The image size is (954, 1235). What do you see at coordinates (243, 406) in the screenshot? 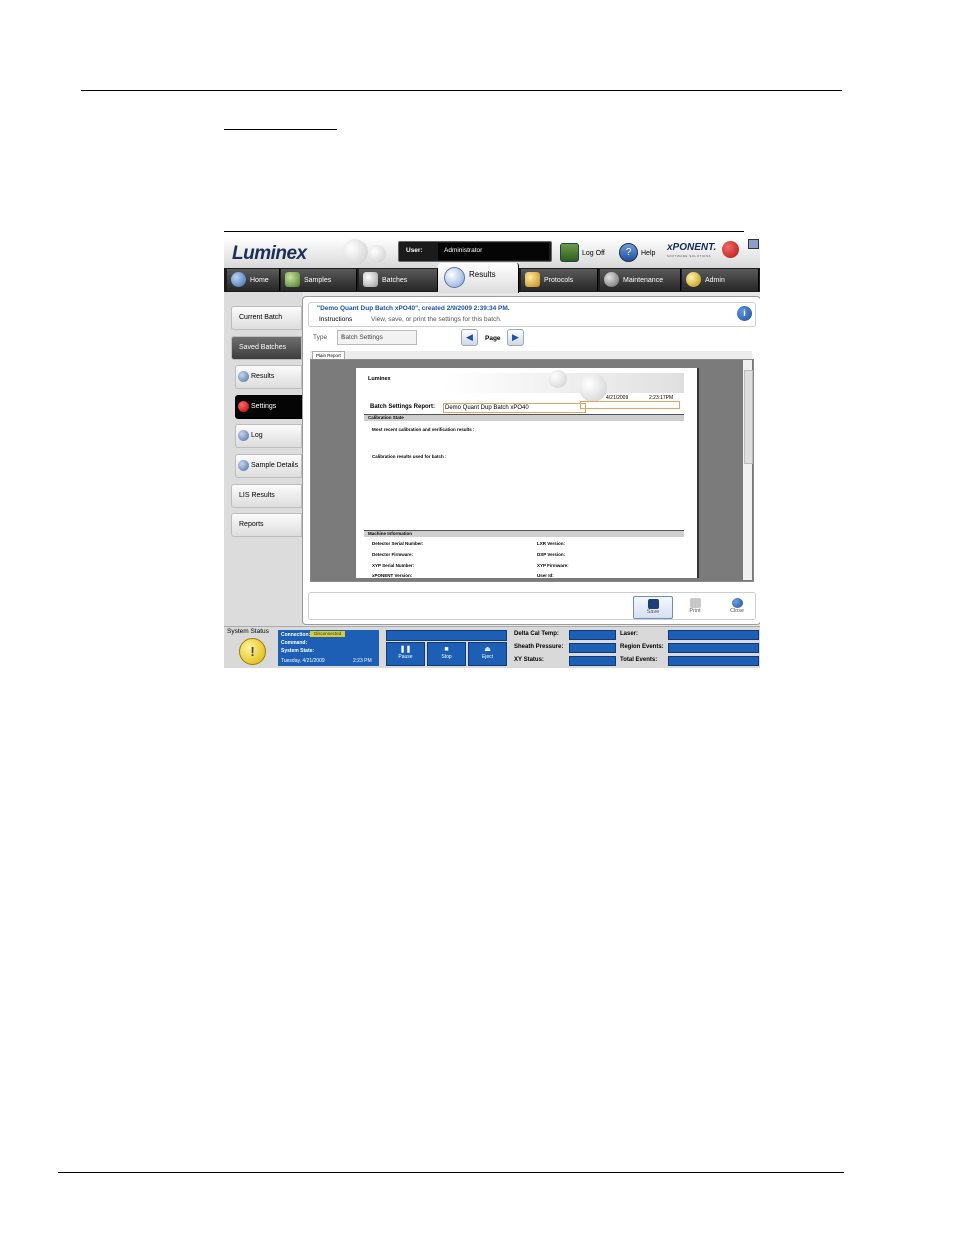
I see `settings-bullet-icon` at bounding box center [243, 406].